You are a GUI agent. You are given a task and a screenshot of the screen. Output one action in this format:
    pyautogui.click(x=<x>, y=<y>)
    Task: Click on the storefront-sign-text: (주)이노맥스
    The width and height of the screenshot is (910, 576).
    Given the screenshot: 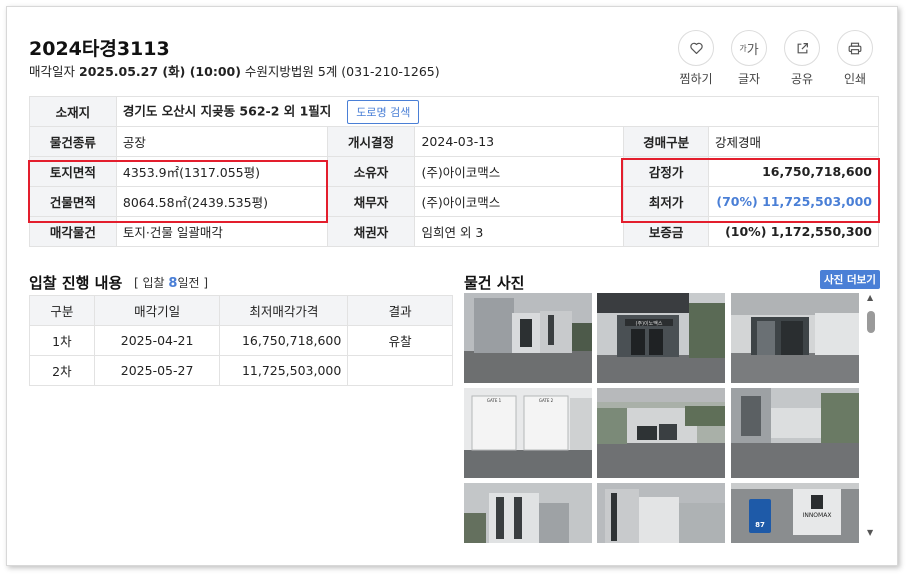 What is the action you would take?
    pyautogui.click(x=649, y=323)
    